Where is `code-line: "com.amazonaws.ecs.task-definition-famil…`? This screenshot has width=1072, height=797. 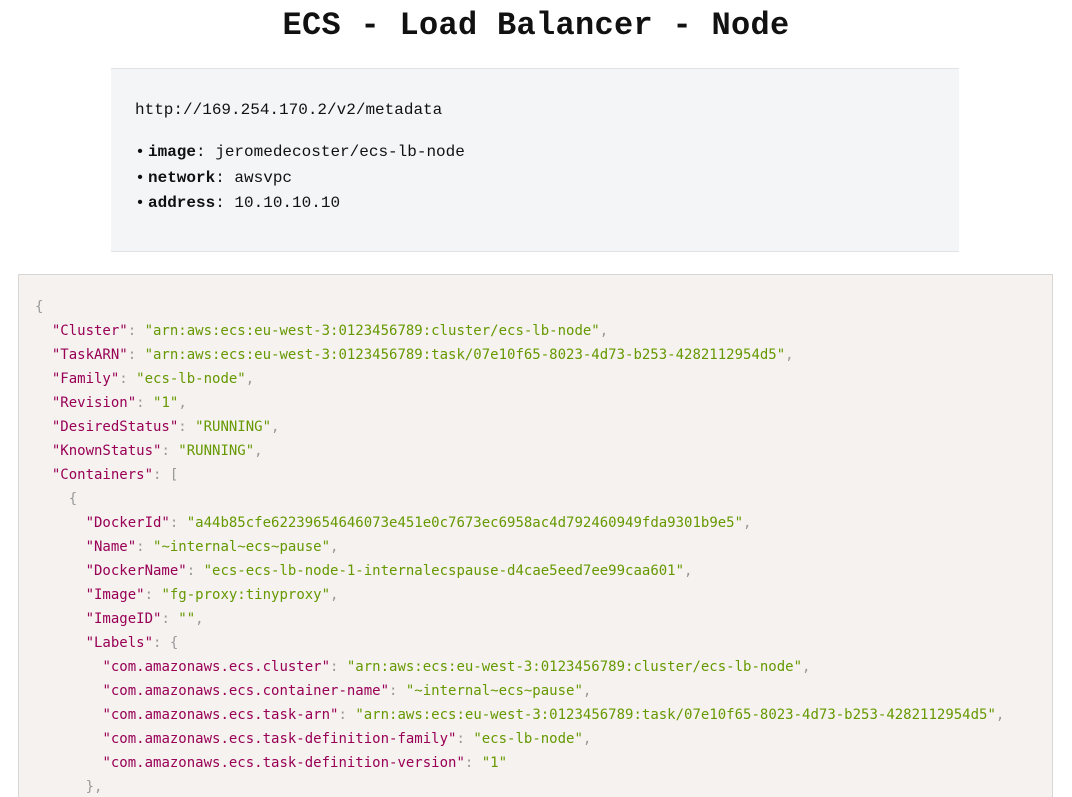 code-line: "com.amazonaws.ecs.task-definition-famil… is located at coordinates (519, 739).